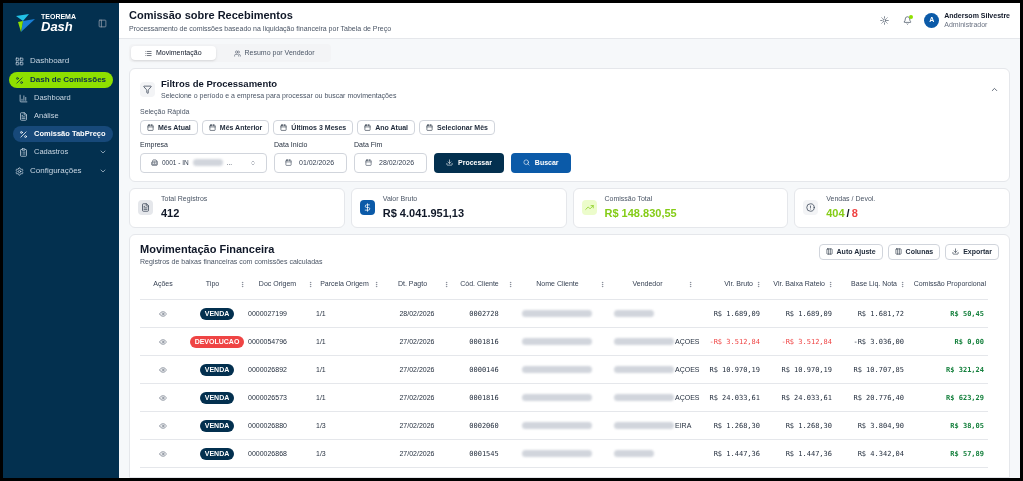 This screenshot has height=481, width=1023. Describe the element at coordinates (835, 213) in the screenshot. I see `sales-count: 404` at that location.